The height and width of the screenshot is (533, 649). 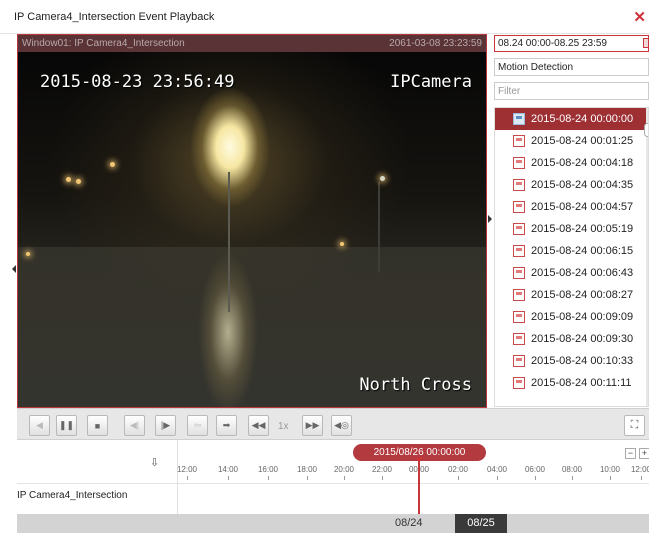 I want to click on date-bar: 08/24 08/25, so click(x=333, y=523).